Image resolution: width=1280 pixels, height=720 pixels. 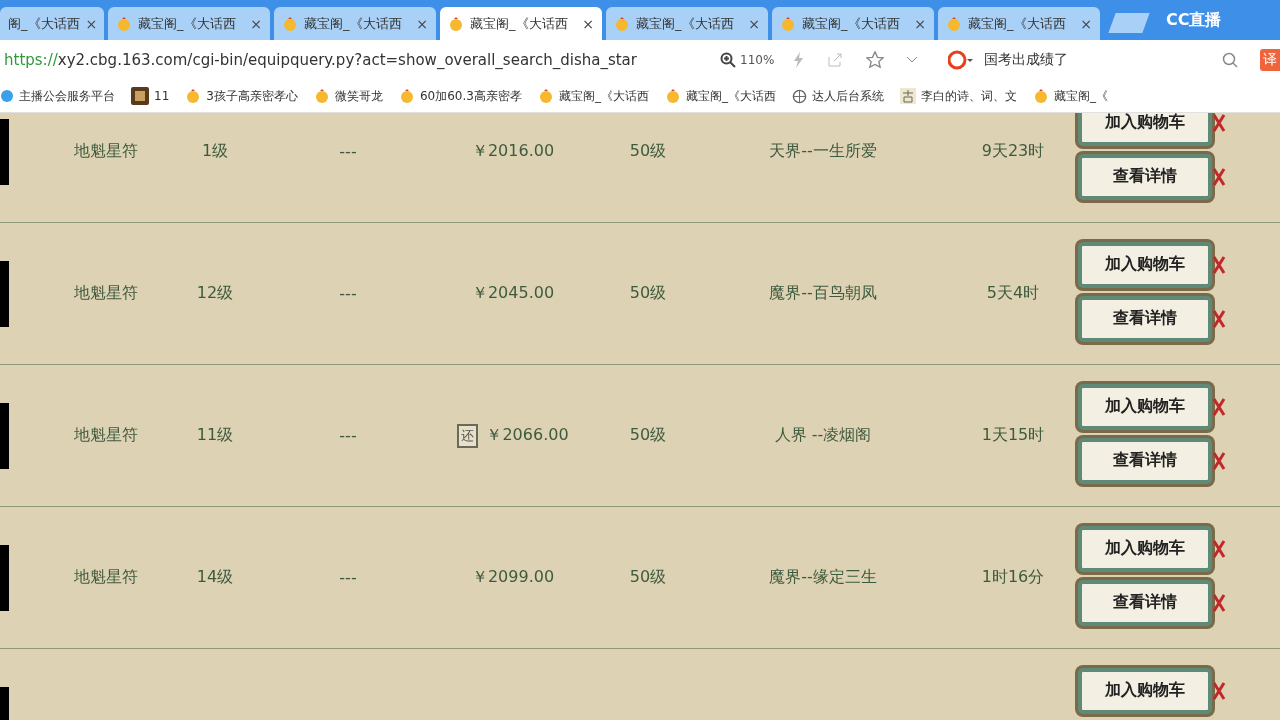 What do you see at coordinates (1129, 23) in the screenshot?
I see `new-tab-button` at bounding box center [1129, 23].